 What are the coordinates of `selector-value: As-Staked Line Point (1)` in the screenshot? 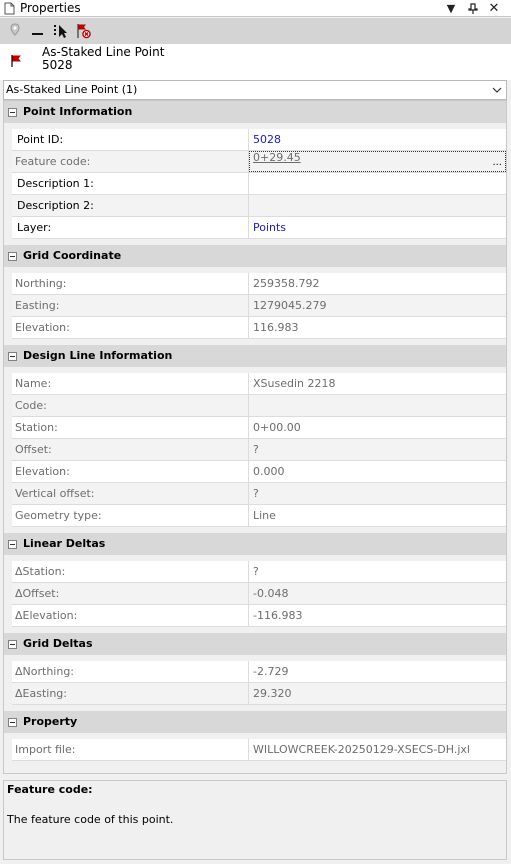 It's located at (72, 89).